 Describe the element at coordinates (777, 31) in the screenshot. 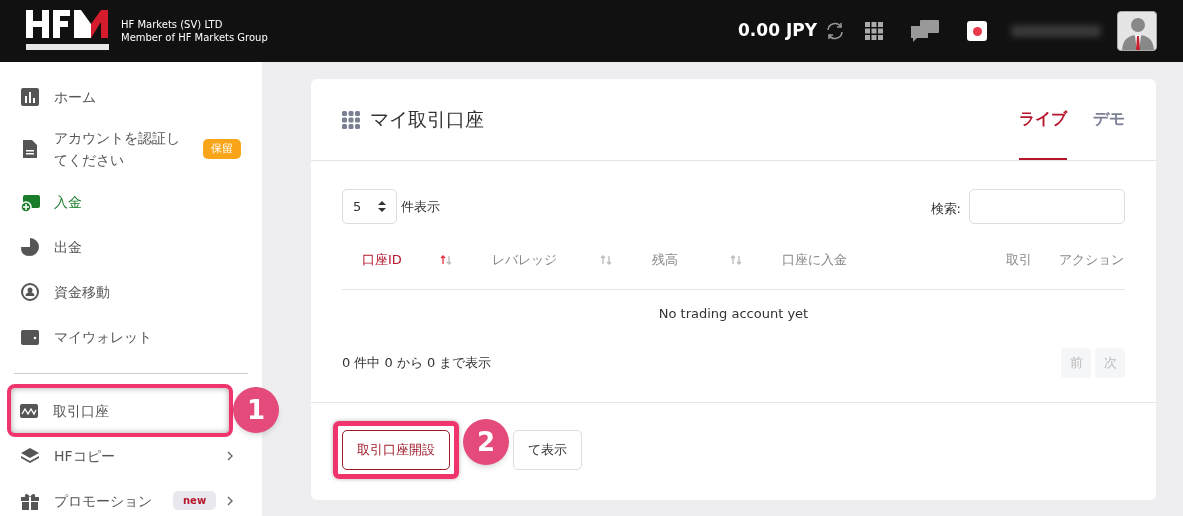

I see `balance: 0.00 JPY` at that location.